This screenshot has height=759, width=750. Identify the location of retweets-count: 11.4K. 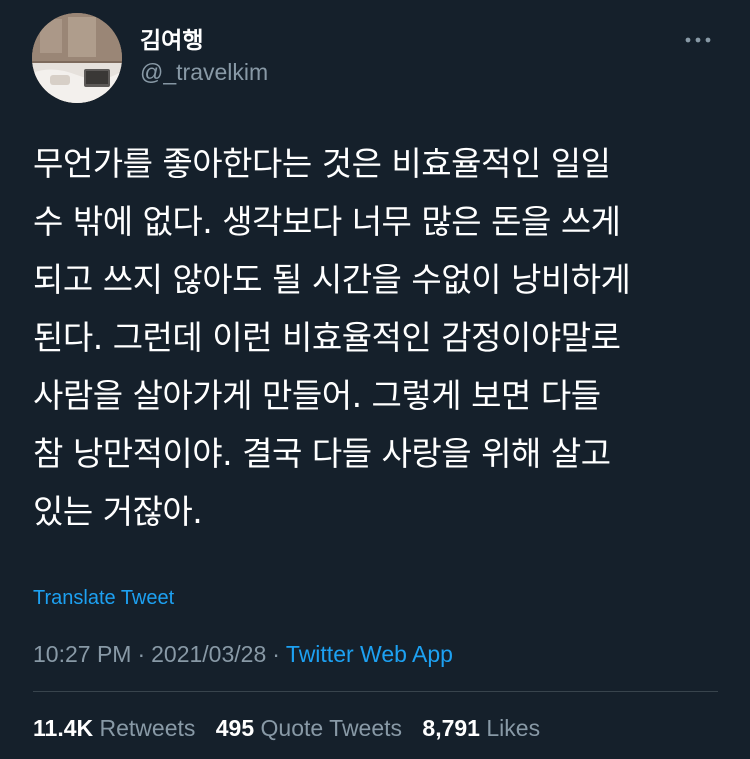
(63, 728).